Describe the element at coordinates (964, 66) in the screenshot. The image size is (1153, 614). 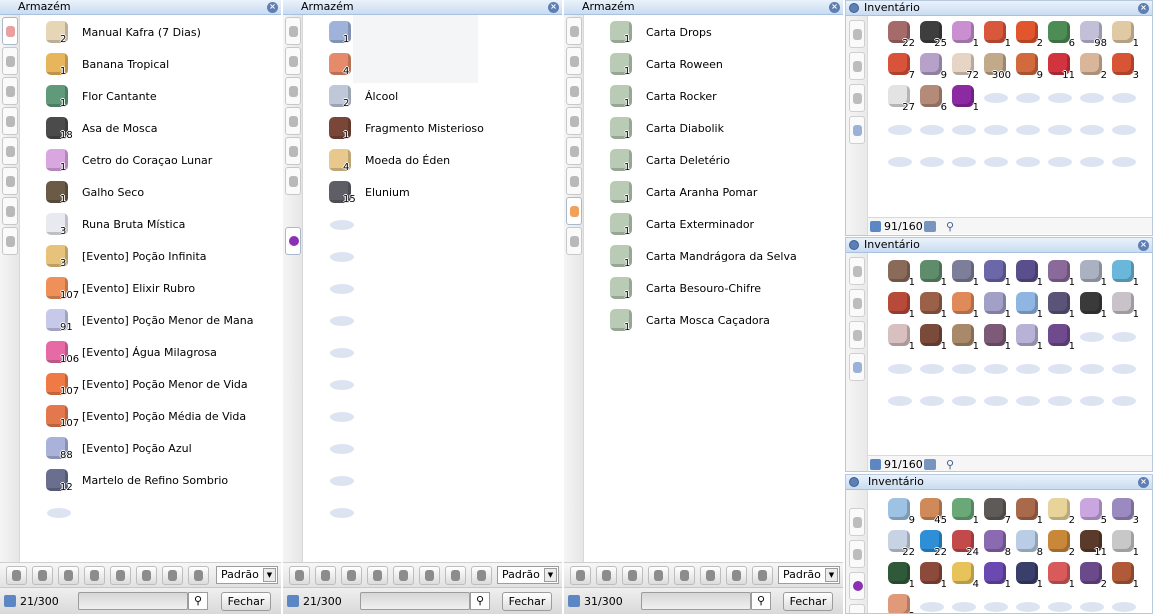
I see `inventory-item: 72` at that location.